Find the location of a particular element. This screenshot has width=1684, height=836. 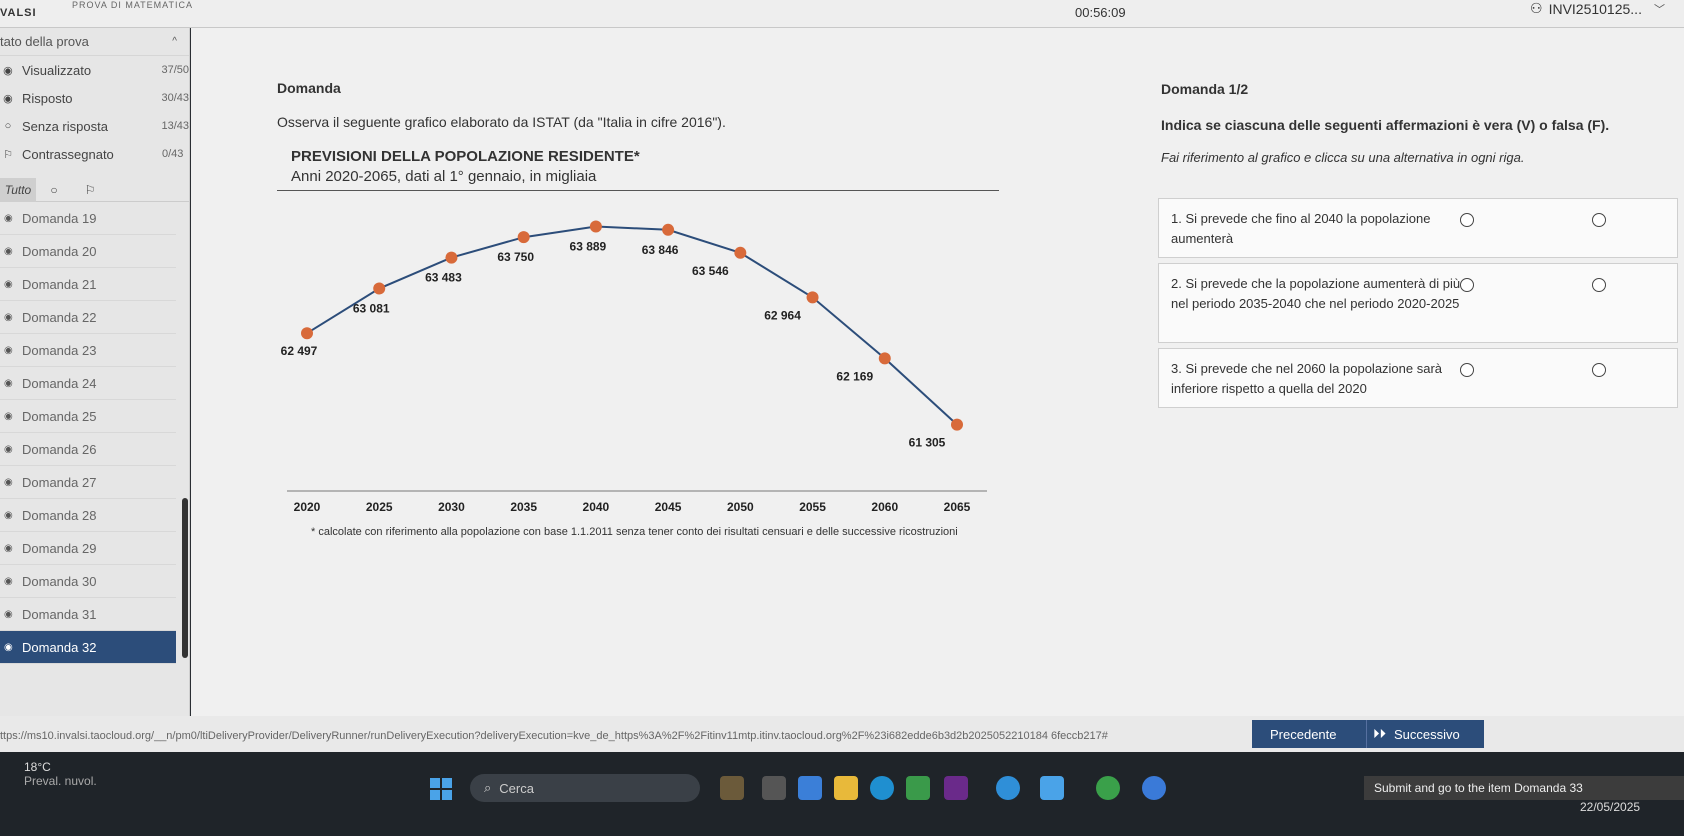

summary-label: Risposto is located at coordinates (47, 98).